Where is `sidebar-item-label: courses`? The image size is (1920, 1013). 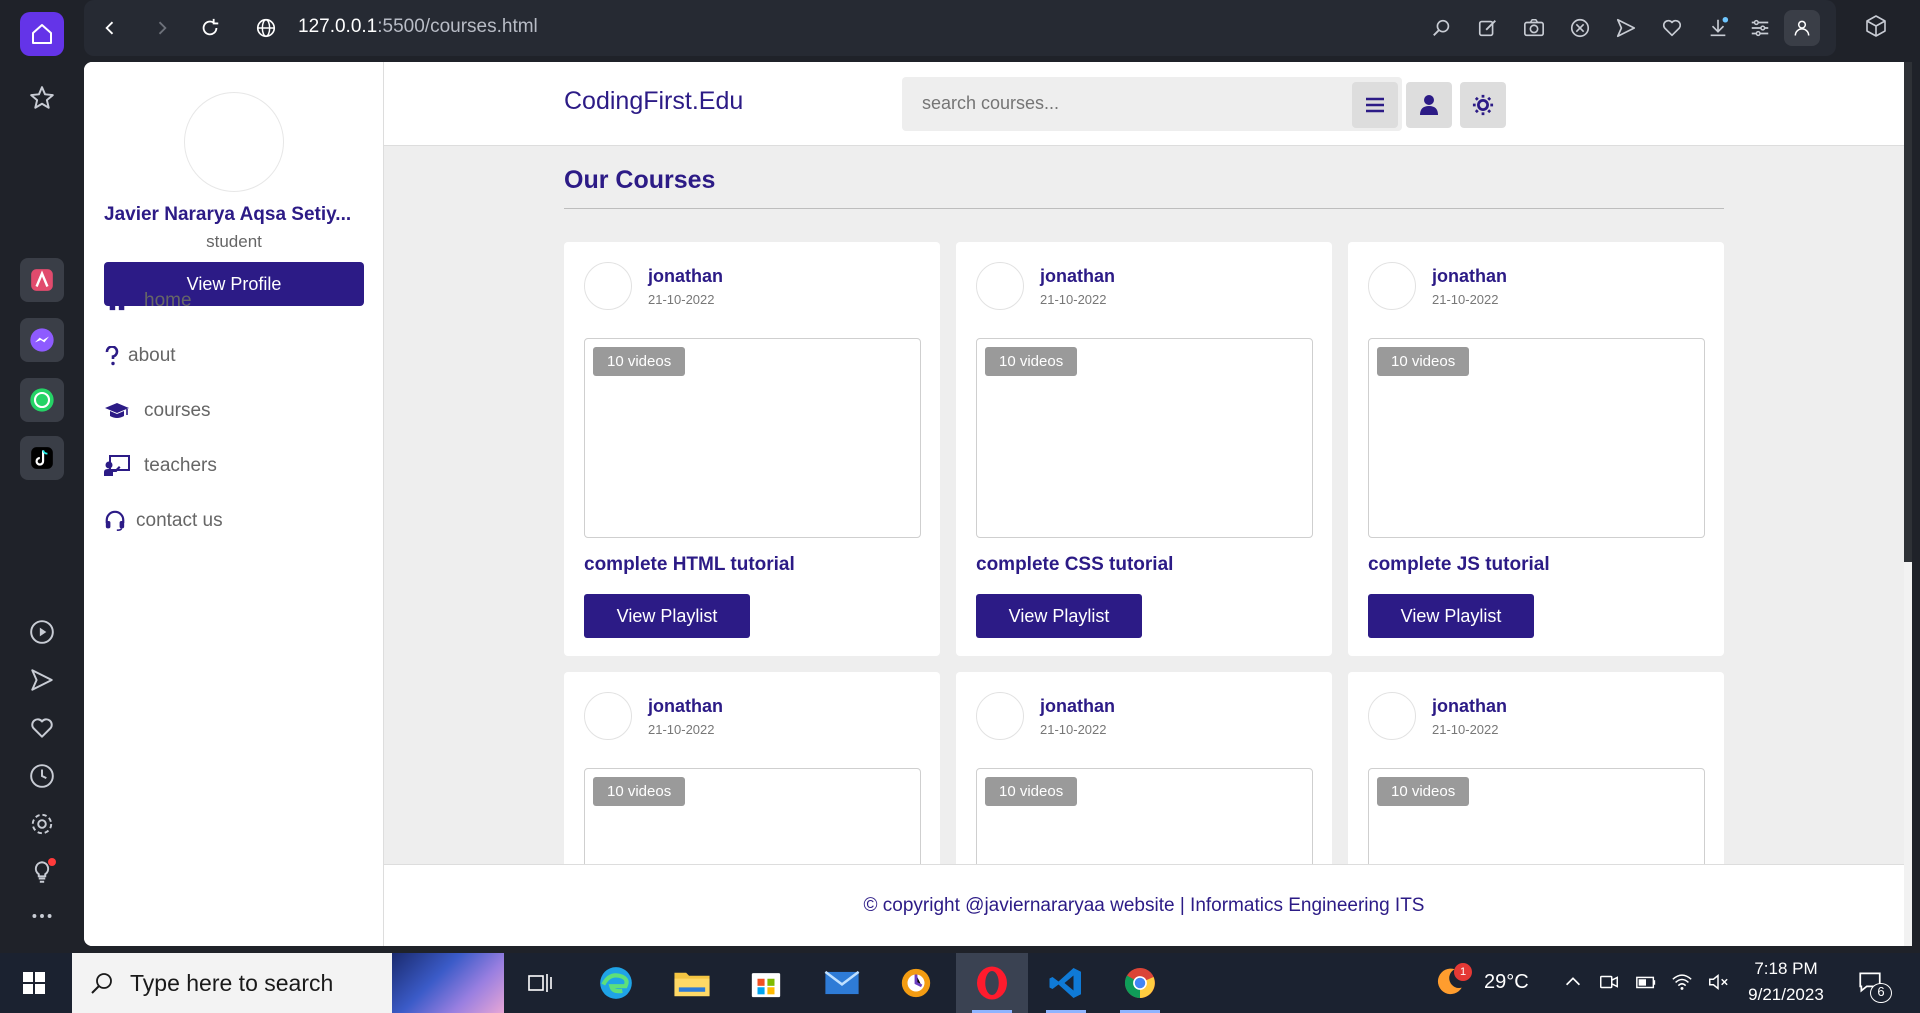
sidebar-item-label: courses is located at coordinates (177, 410).